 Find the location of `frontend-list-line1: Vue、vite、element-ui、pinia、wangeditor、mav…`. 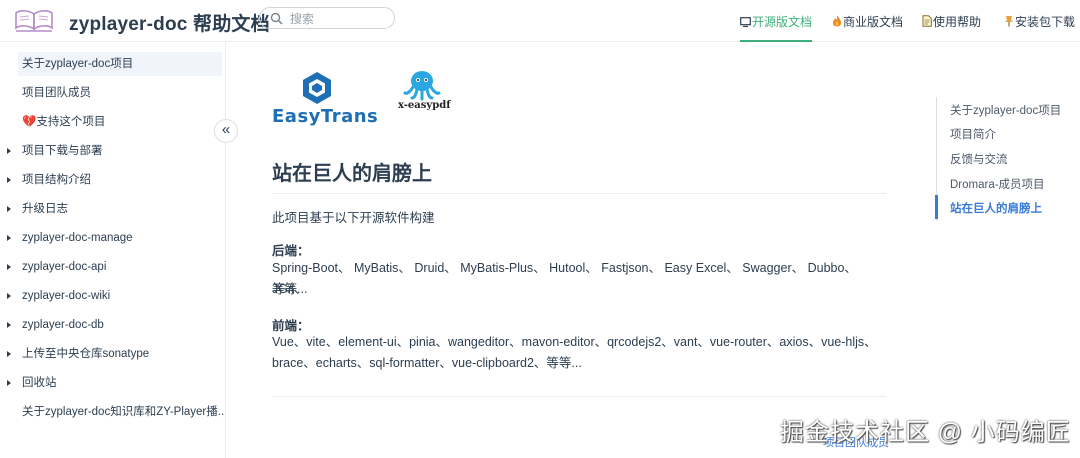

frontend-list-line1: Vue、vite、element-ui、pinia、wangeditor、mav… is located at coordinates (574, 342).